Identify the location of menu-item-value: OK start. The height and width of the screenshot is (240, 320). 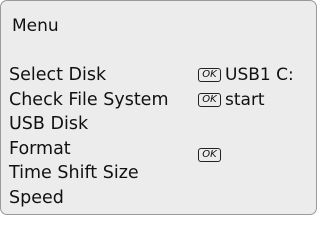
(231, 100).